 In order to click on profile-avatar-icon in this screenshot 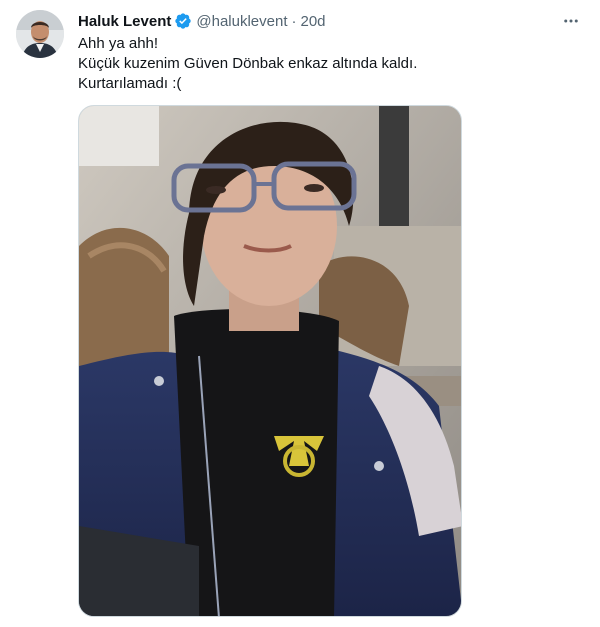, I will do `click(40, 34)`.